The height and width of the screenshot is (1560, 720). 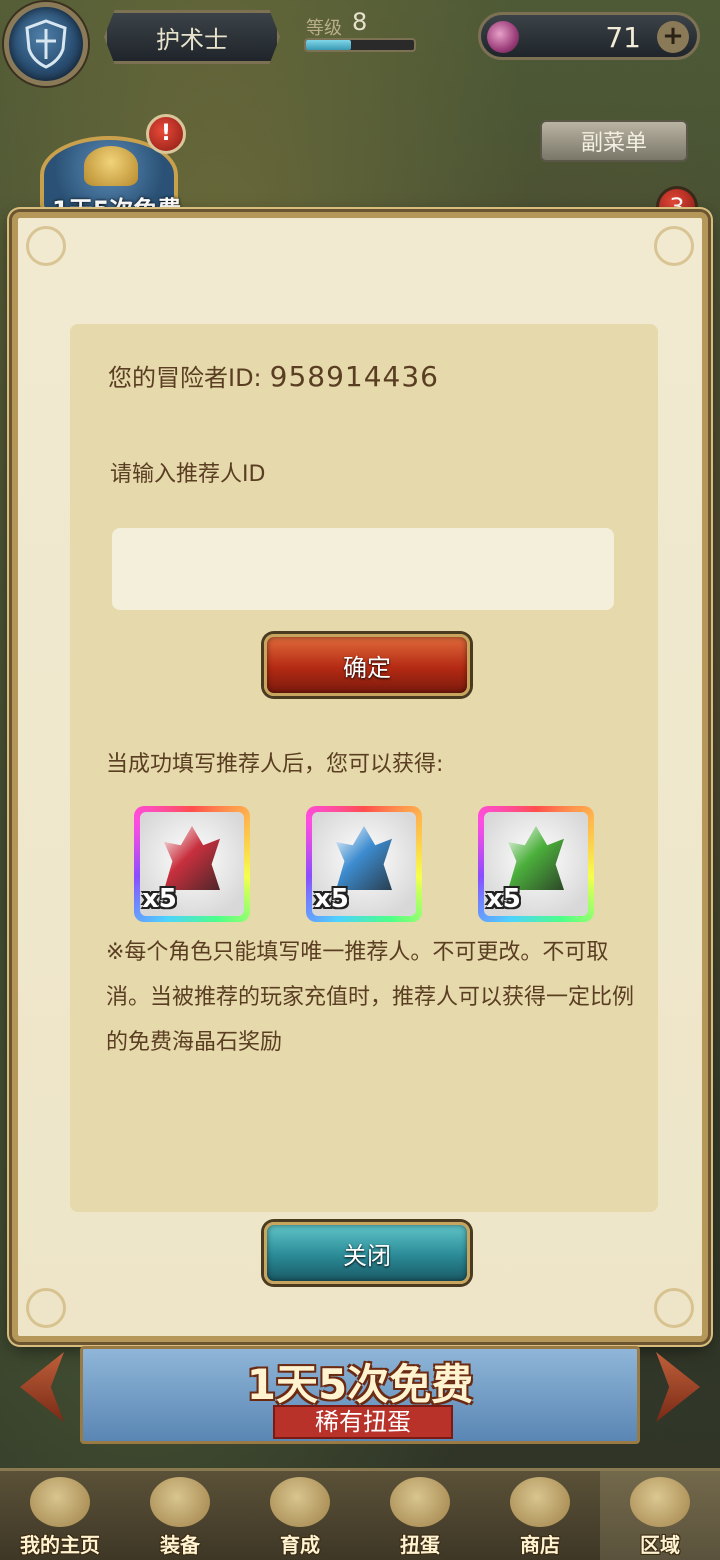 What do you see at coordinates (300, 1545) in the screenshot?
I see `nav-label: 育成` at bounding box center [300, 1545].